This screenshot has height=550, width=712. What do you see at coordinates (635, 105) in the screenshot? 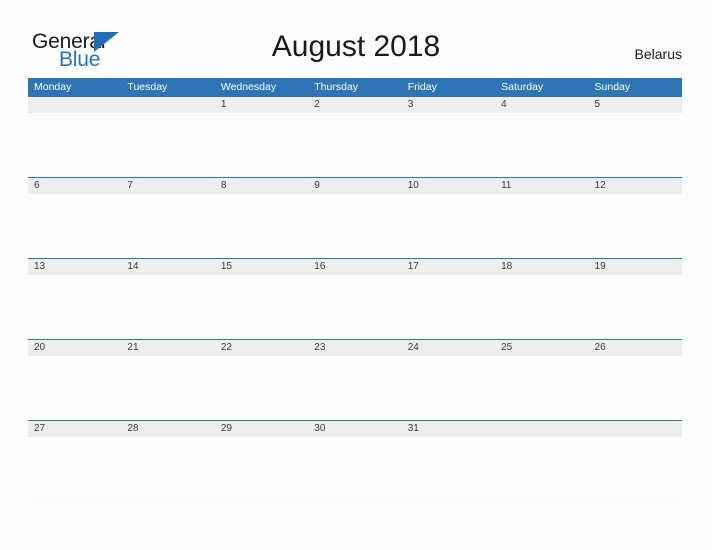
I see `day-cell: 5` at bounding box center [635, 105].